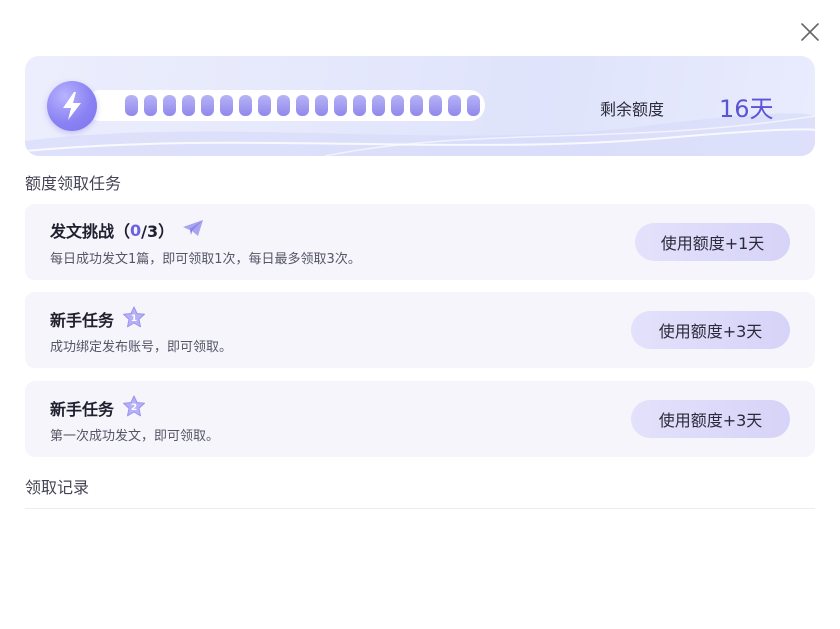 Image resolution: width=840 pixels, height=629 pixels. I want to click on claim-quota-button: 使用额度+1天, so click(712, 242).